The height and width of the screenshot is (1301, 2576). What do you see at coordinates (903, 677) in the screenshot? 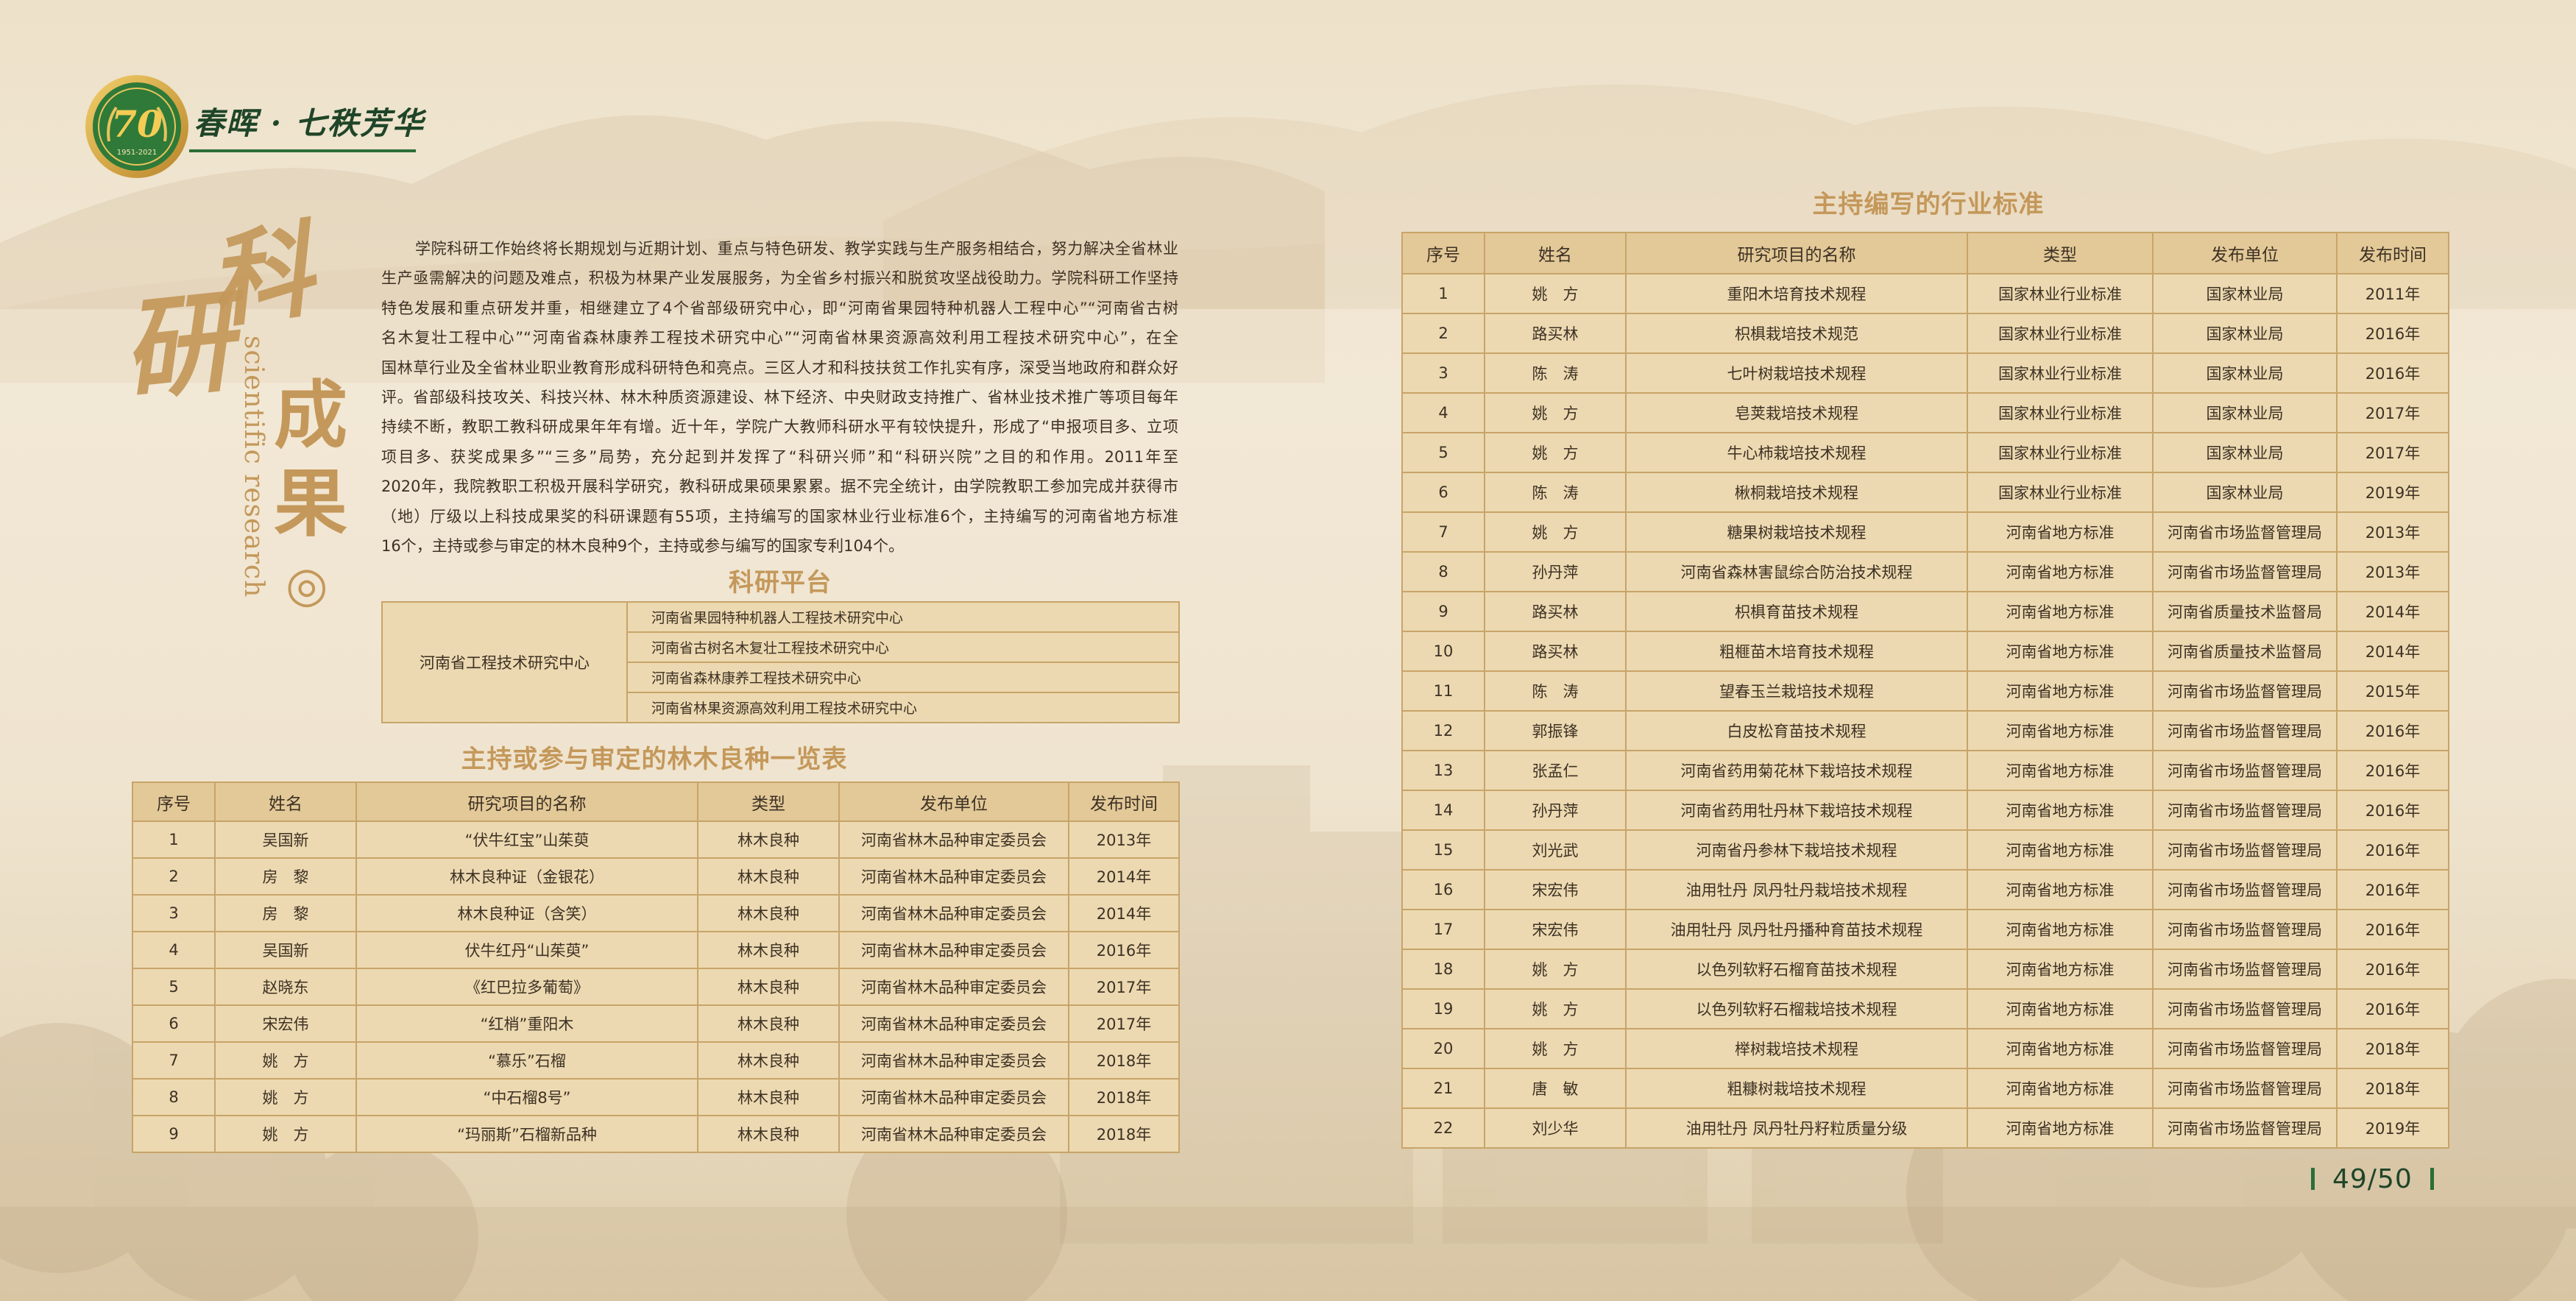
I see `platform-center-cell: 河南省森林康养工程技术研究中心` at bounding box center [903, 677].